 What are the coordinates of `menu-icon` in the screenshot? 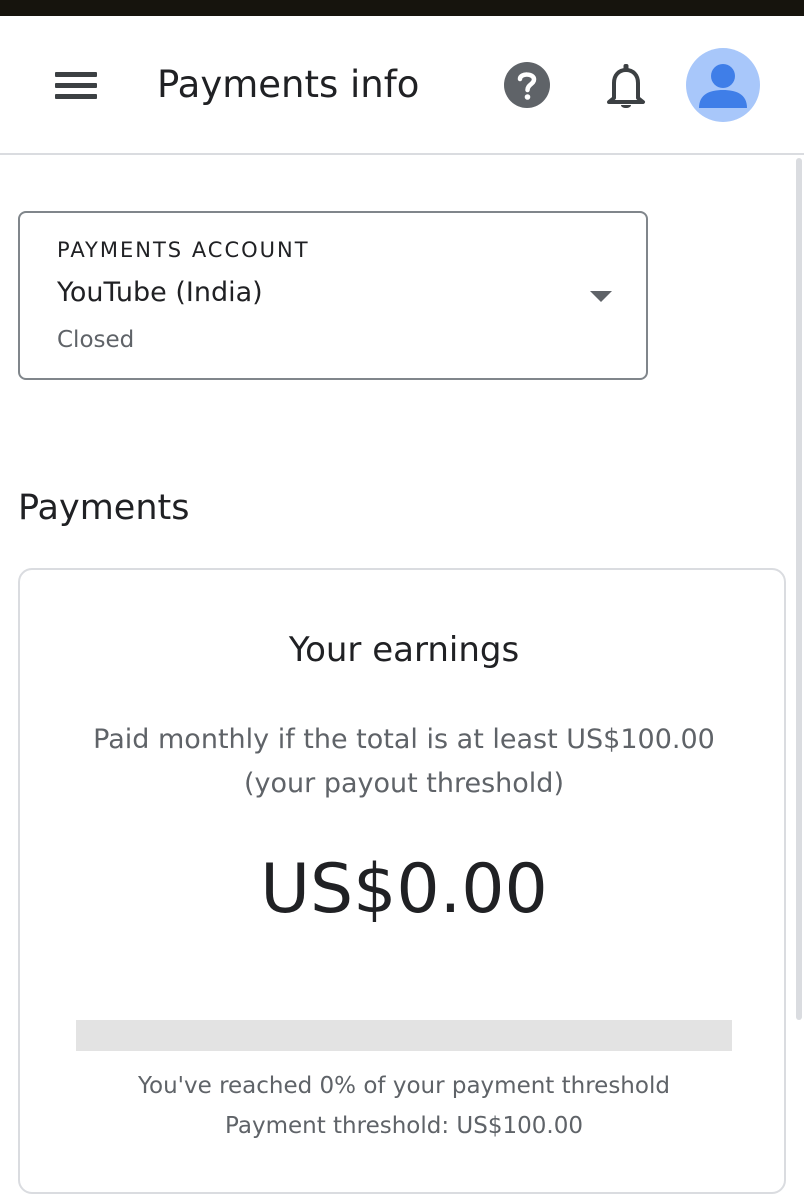 It's located at (76, 74).